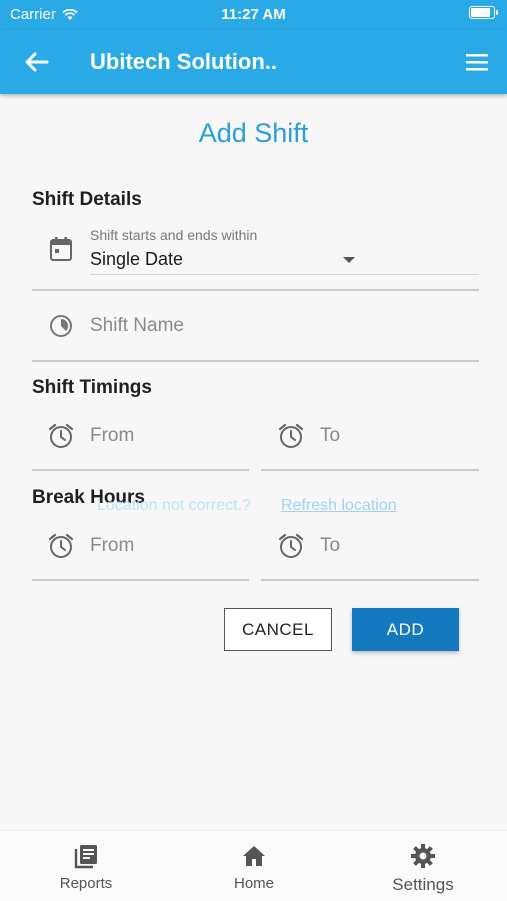  Describe the element at coordinates (423, 884) in the screenshot. I see `nav-label-settings: Settings` at that location.